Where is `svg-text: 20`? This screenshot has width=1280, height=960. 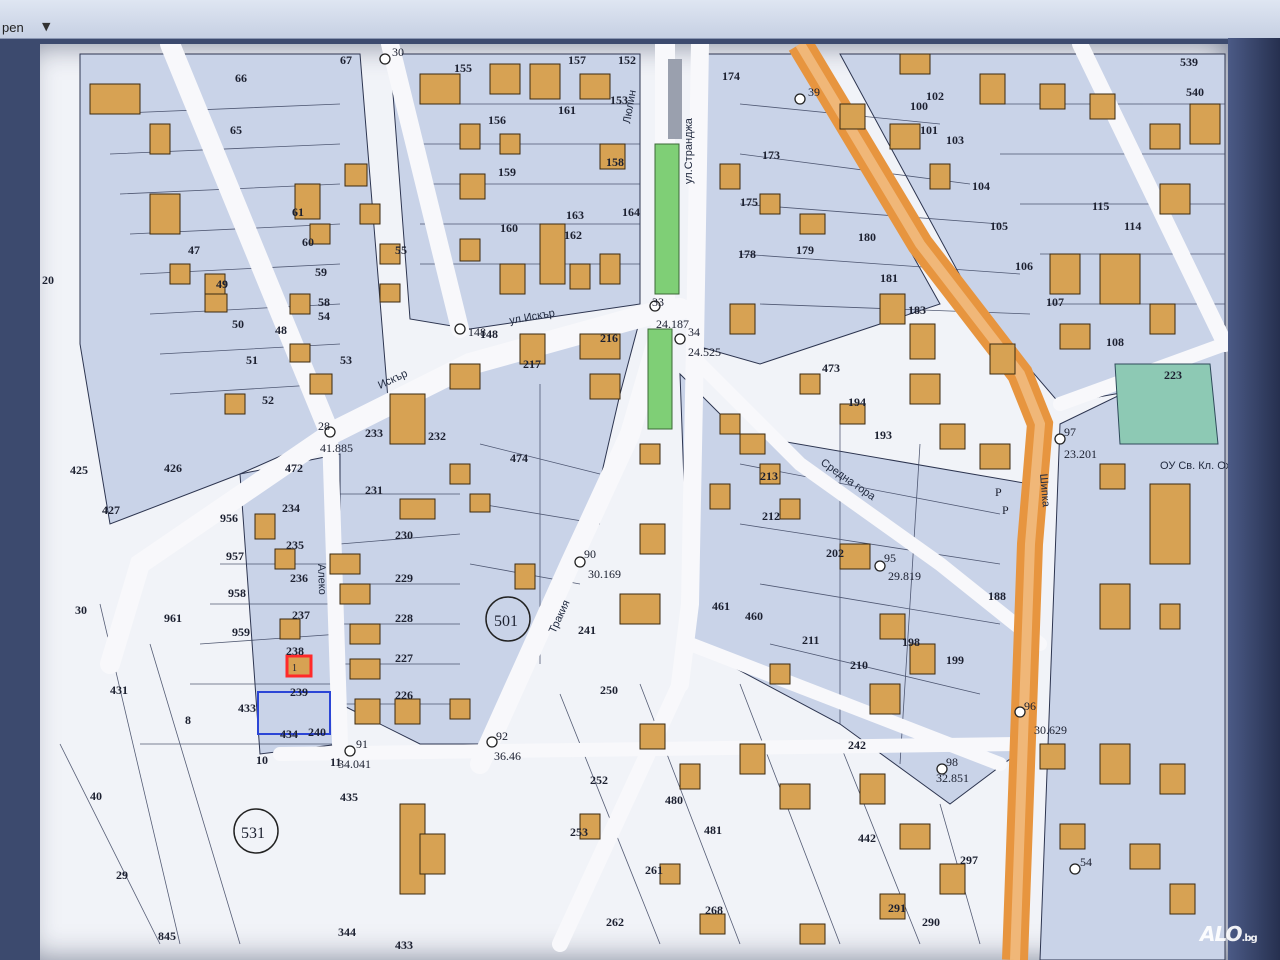 svg-text: 20 is located at coordinates (48, 280).